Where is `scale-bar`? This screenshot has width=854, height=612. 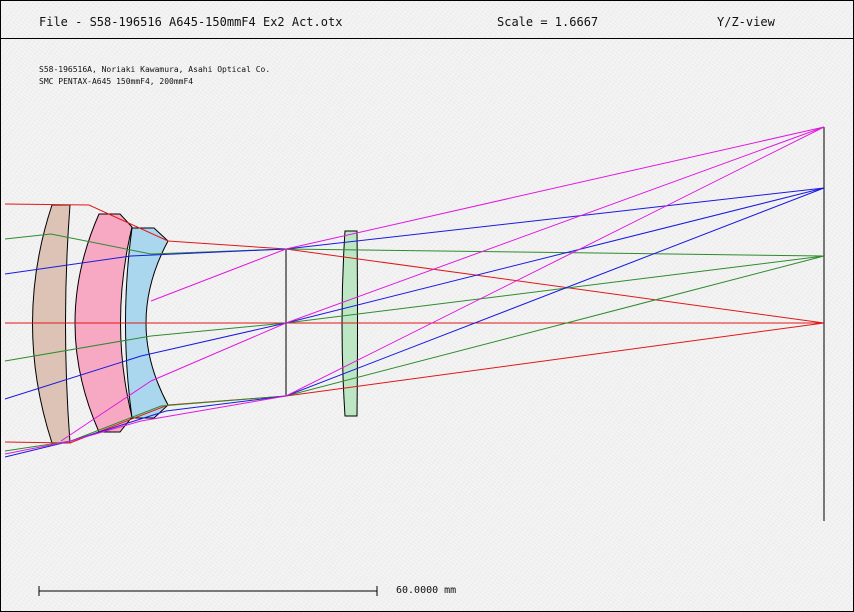
scale-bar is located at coordinates (208, 591).